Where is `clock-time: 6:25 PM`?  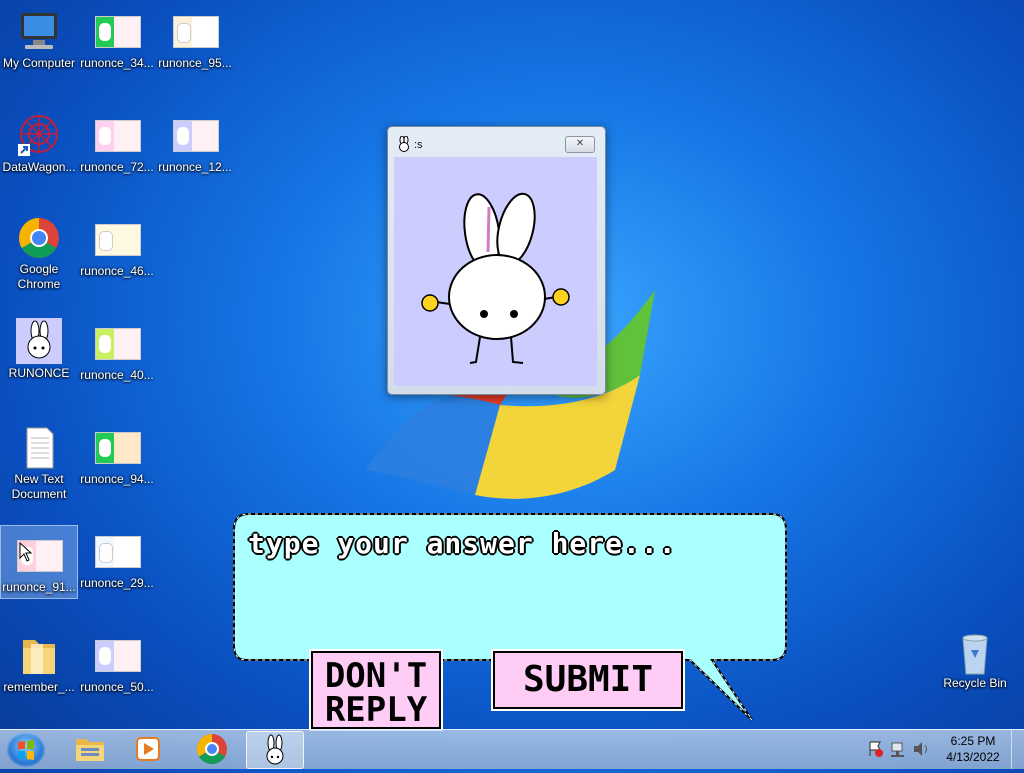 clock-time: 6:25 PM is located at coordinates (973, 741).